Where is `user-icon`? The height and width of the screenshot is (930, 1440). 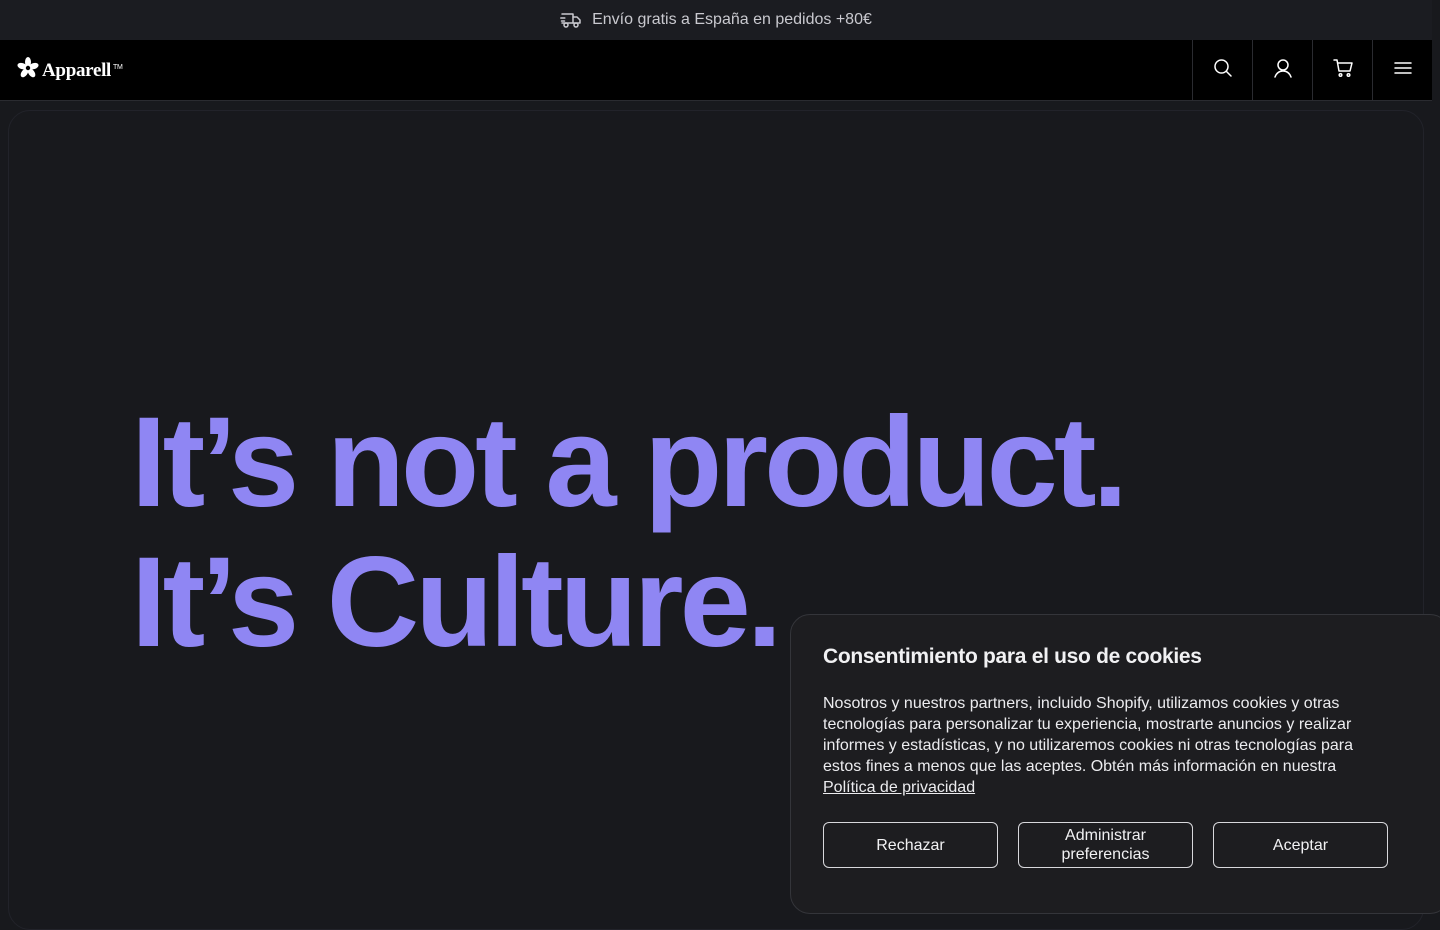 user-icon is located at coordinates (1283, 70).